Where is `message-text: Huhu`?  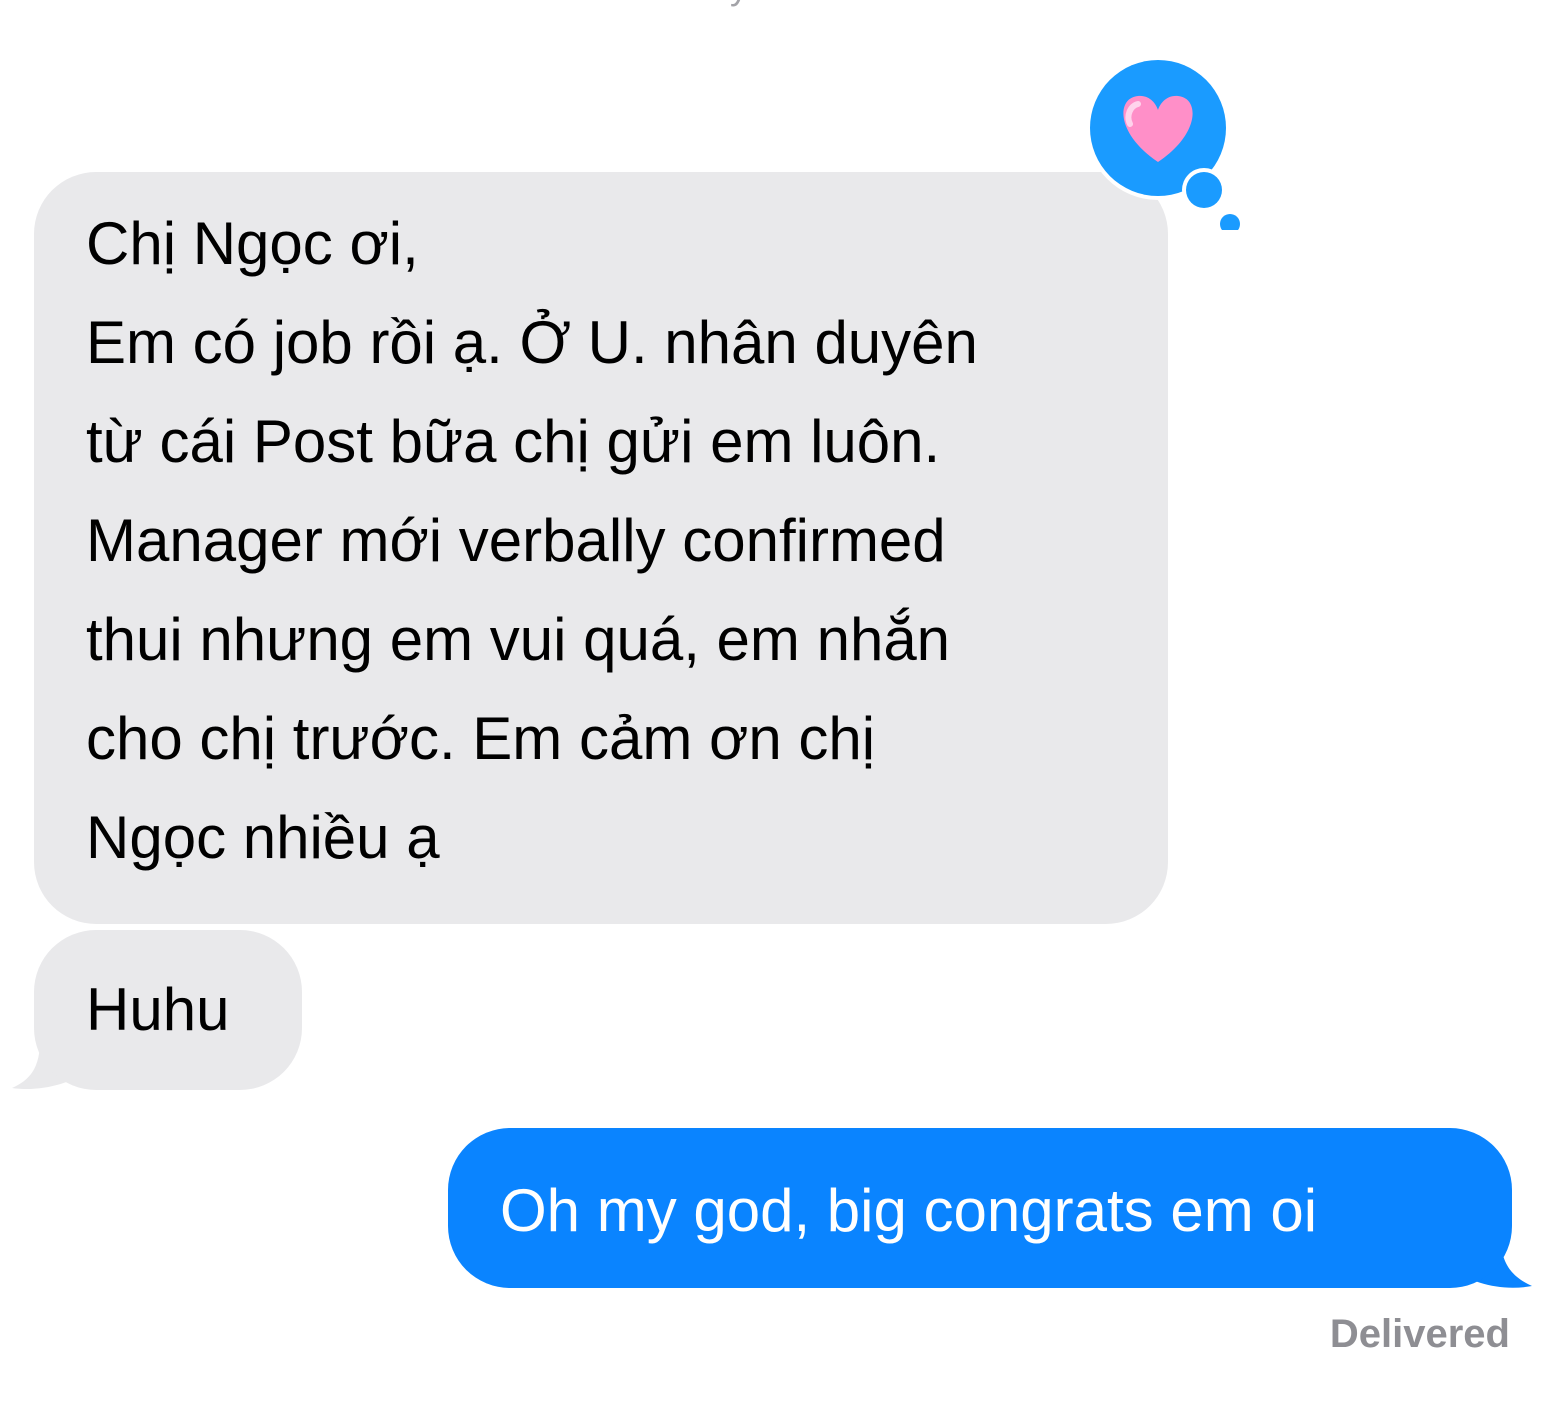
message-text: Huhu is located at coordinates (158, 1009).